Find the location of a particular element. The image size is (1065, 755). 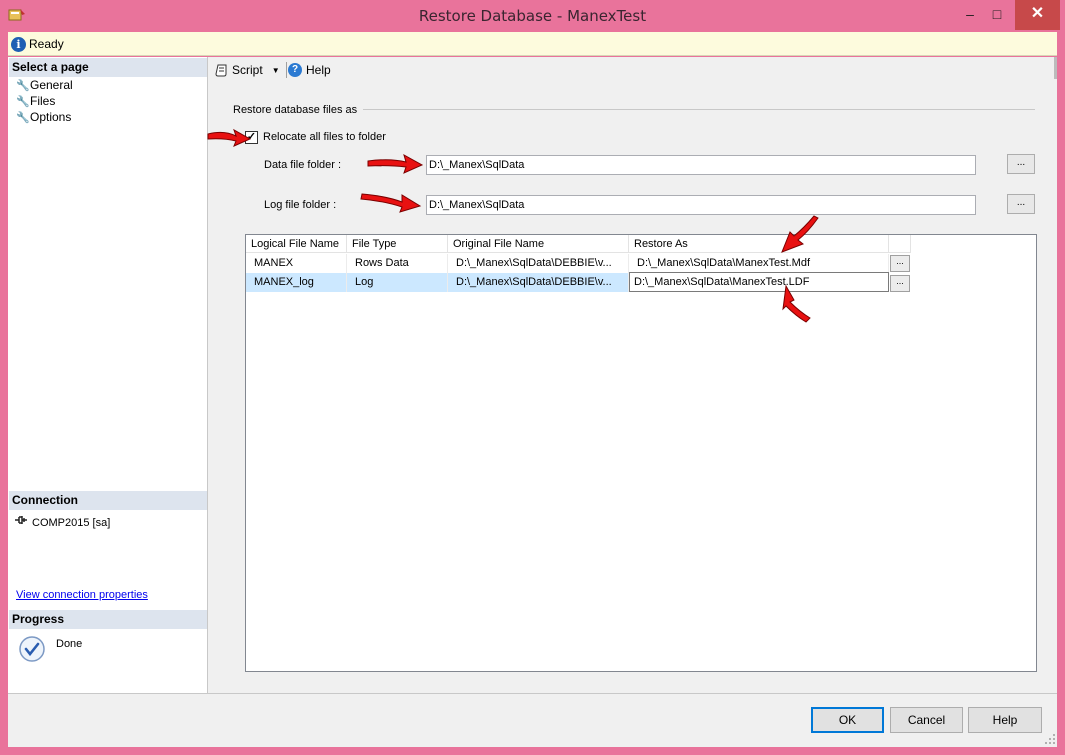

script-label: Script is located at coordinates (247, 70).